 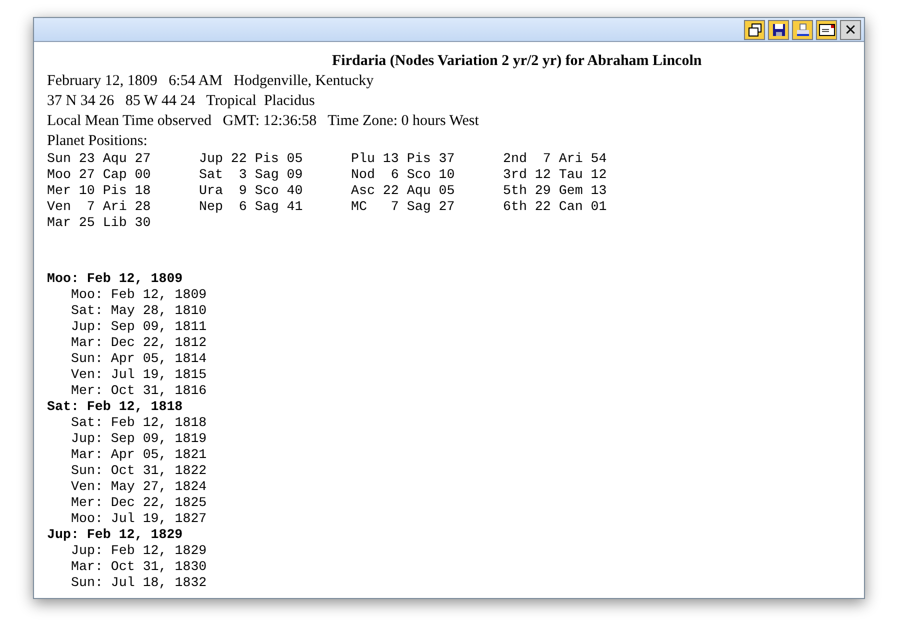 What do you see at coordinates (138, 423) in the screenshot?
I see `sub-period: Sat: Feb 12, 1818` at bounding box center [138, 423].